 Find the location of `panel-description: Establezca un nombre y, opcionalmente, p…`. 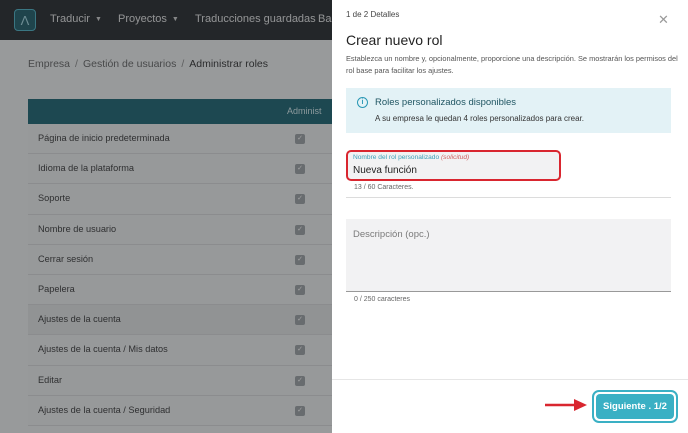

panel-description: Establezca un nombre y, opcionalmente, p… is located at coordinates (512, 64).